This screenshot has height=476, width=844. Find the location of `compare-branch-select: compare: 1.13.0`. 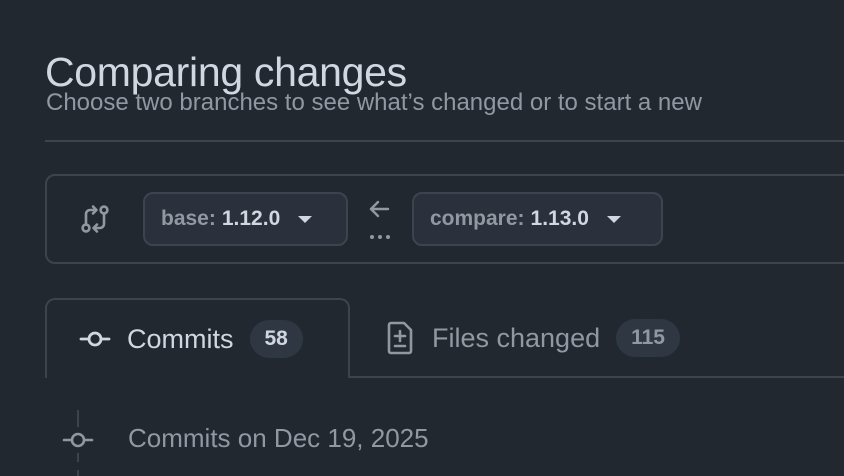

compare-branch-select: compare: 1.13.0 is located at coordinates (537, 219).